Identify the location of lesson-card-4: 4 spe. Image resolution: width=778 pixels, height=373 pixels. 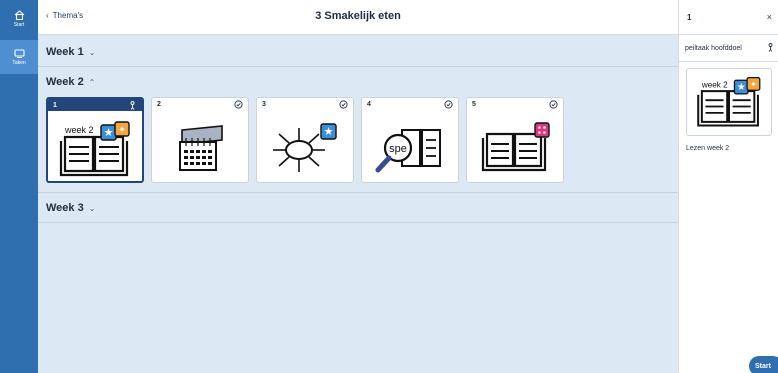
(410, 140).